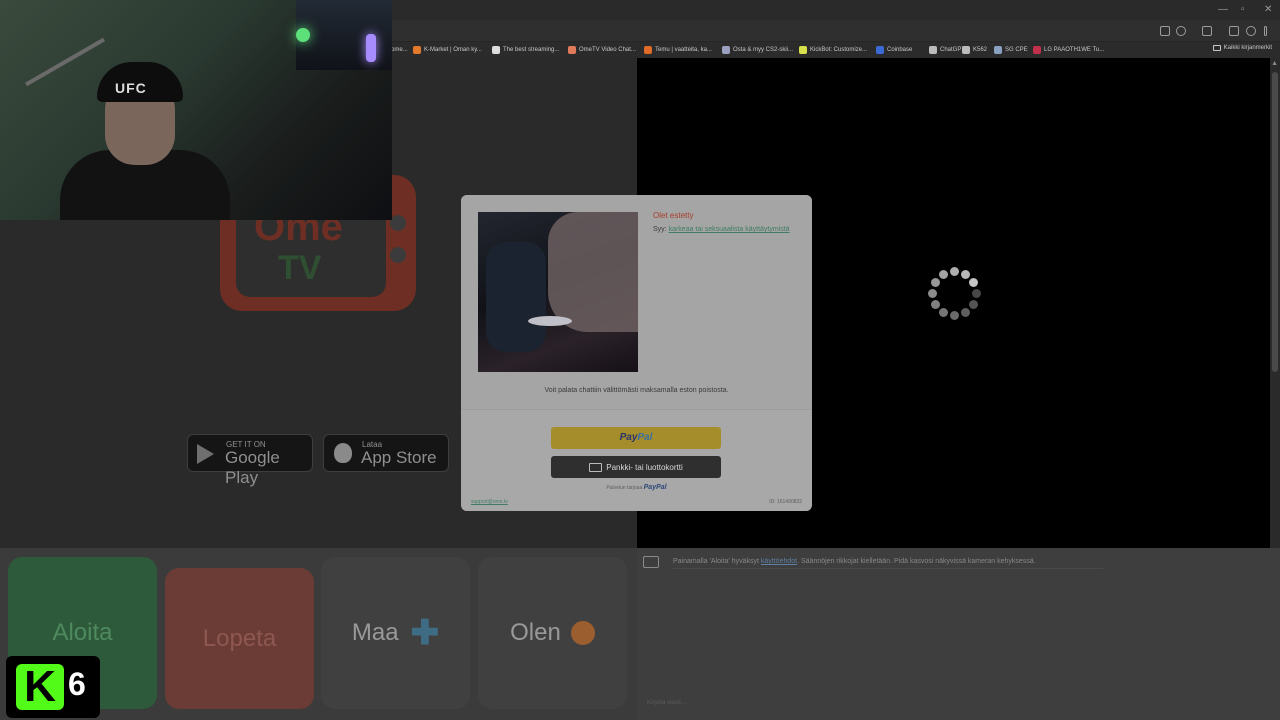  What do you see at coordinates (344, 35) in the screenshot?
I see `webcam-background-window` at bounding box center [344, 35].